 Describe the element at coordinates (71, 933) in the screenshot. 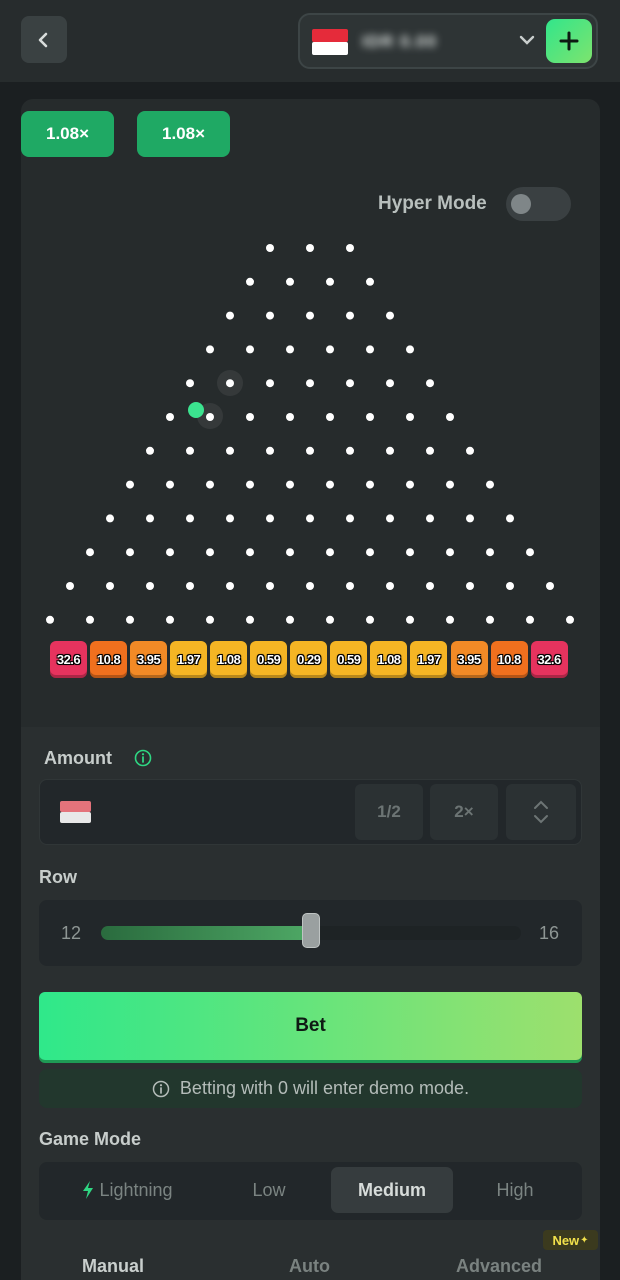

I see `row-min-label: 12` at that location.